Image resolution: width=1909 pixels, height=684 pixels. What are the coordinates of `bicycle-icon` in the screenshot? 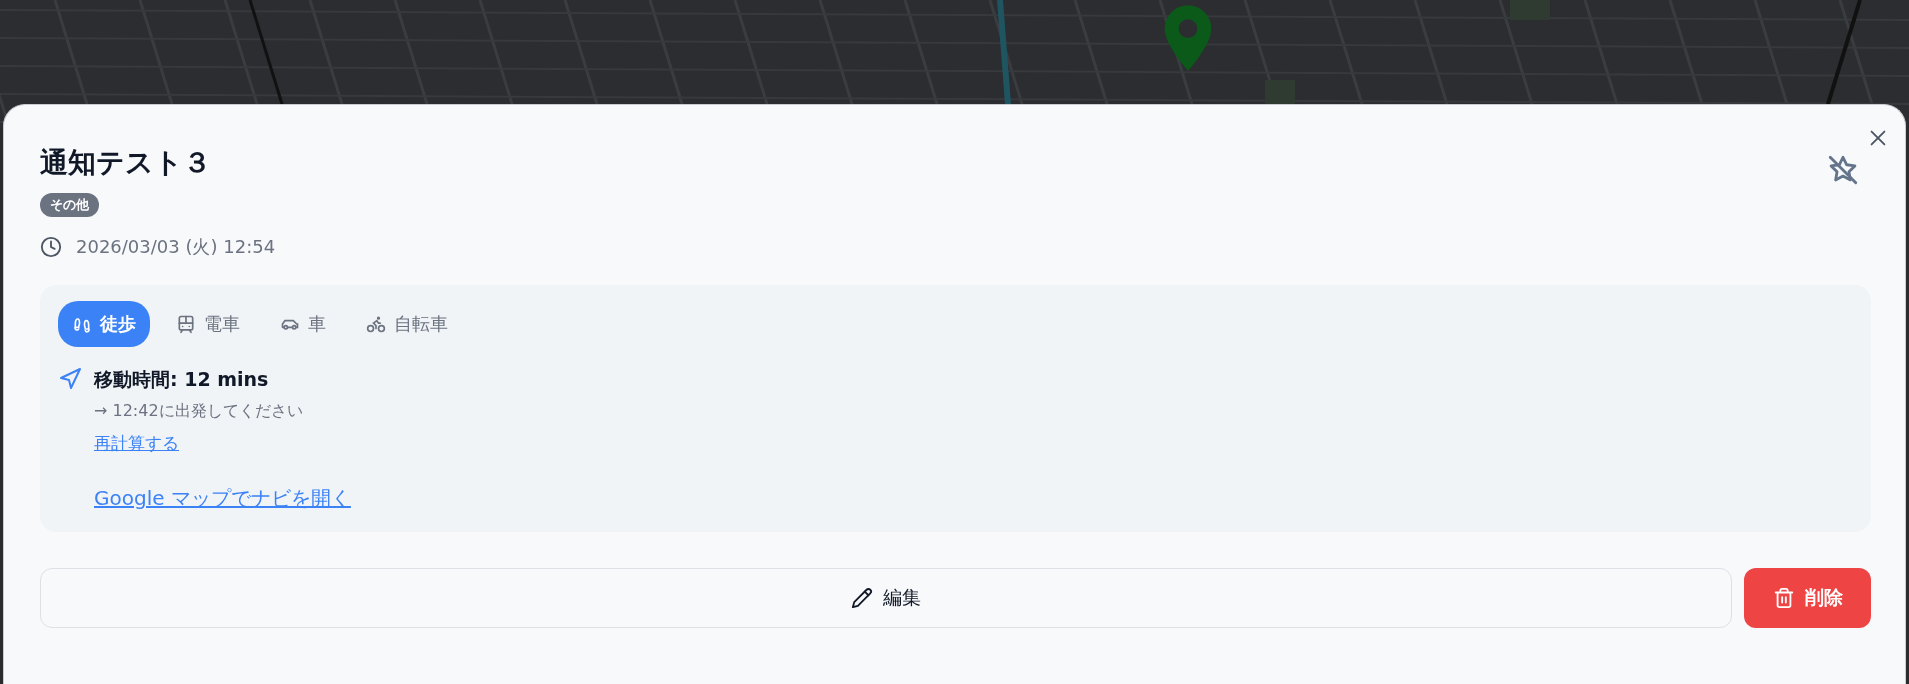 It's located at (376, 324).